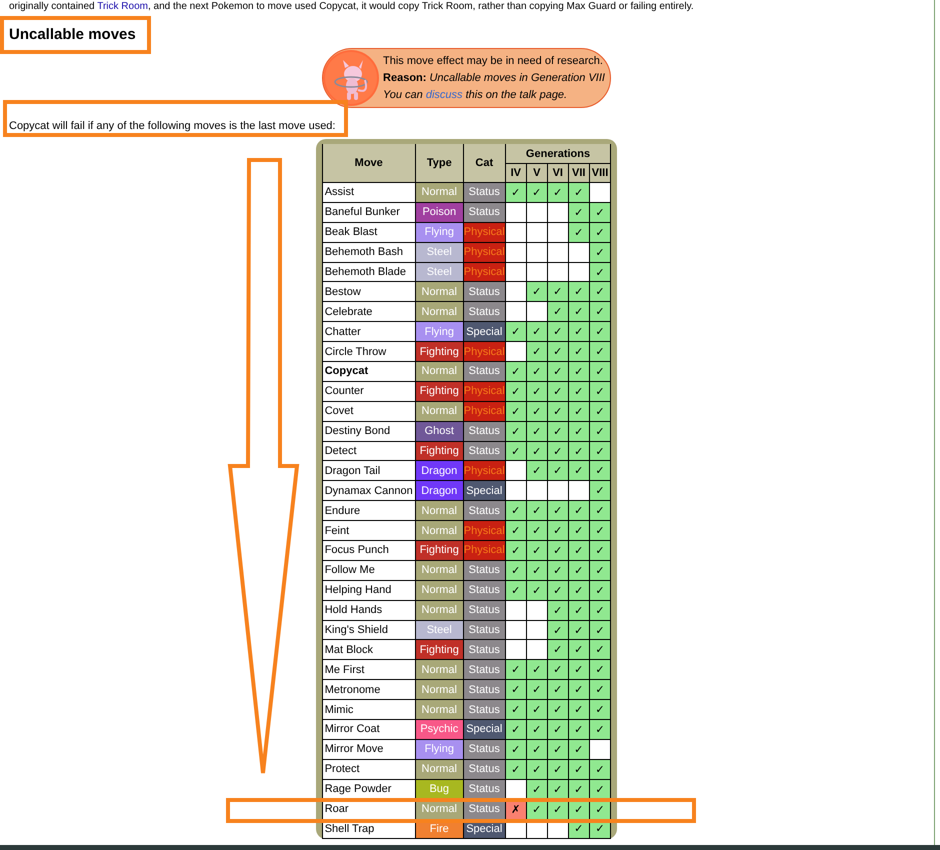 Image resolution: width=940 pixels, height=850 pixels. What do you see at coordinates (369, 332) in the screenshot?
I see `move-cell: Chatter` at bounding box center [369, 332].